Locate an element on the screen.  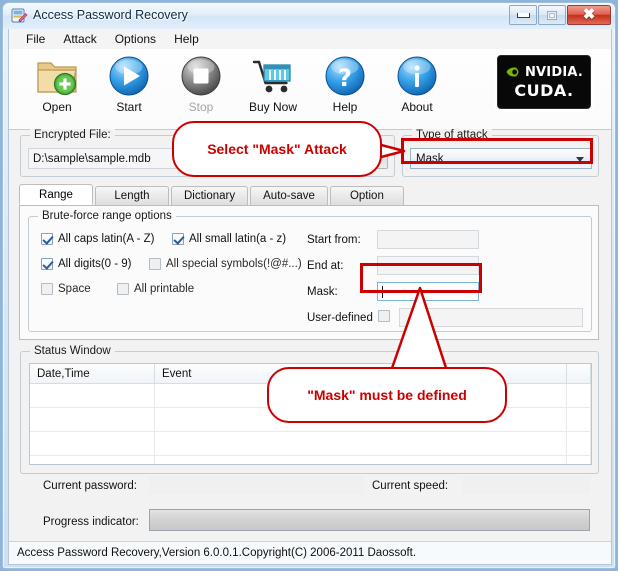
toolbar-button-buy-now: Buy Now is located at coordinates (273, 87).